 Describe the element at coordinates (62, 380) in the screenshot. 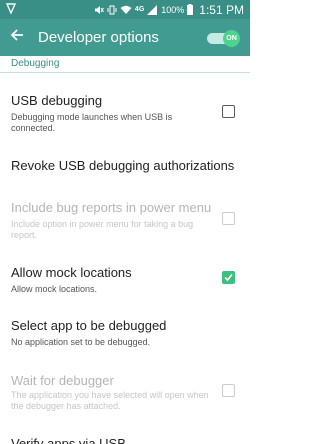

I see `setting-title: Wait for debugger` at that location.